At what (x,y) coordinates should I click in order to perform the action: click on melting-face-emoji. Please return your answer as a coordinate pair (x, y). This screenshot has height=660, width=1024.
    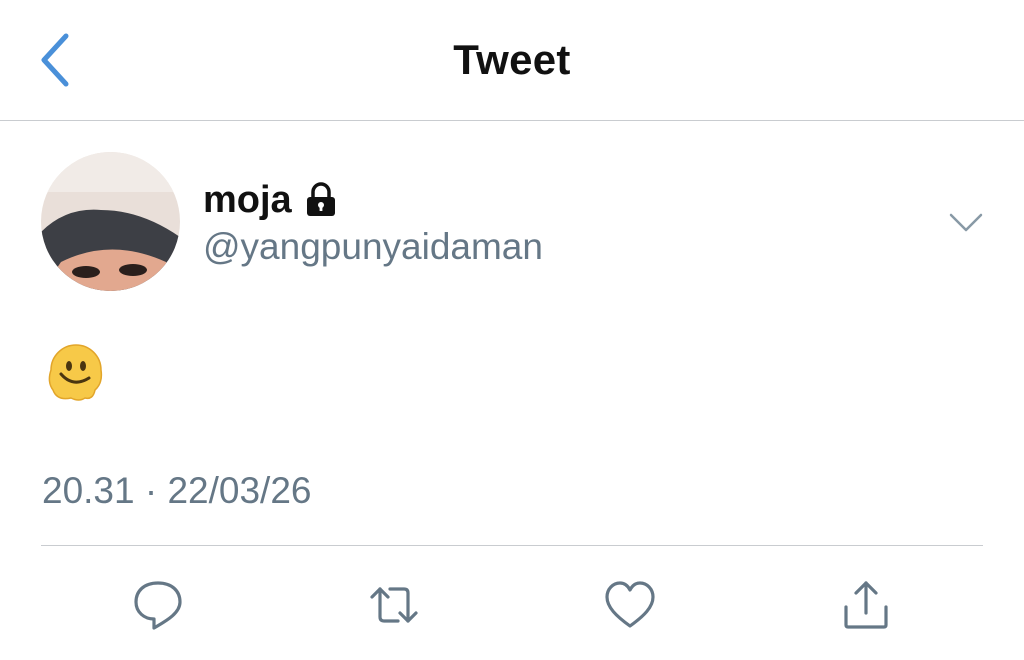
    Looking at the image, I should click on (75, 372).